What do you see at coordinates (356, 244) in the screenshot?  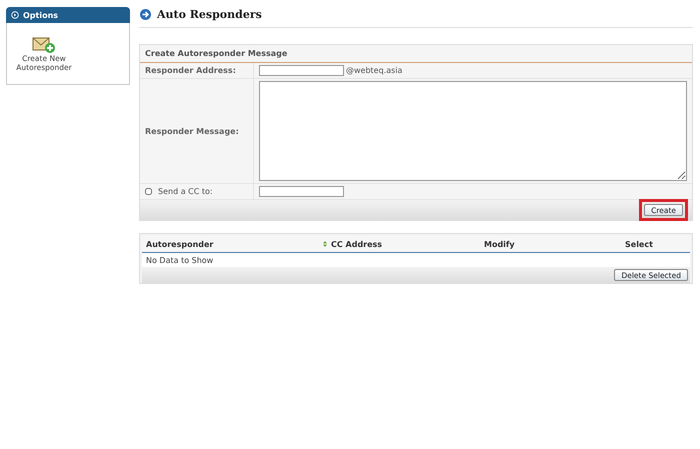 I see `column-header: CC Address` at bounding box center [356, 244].